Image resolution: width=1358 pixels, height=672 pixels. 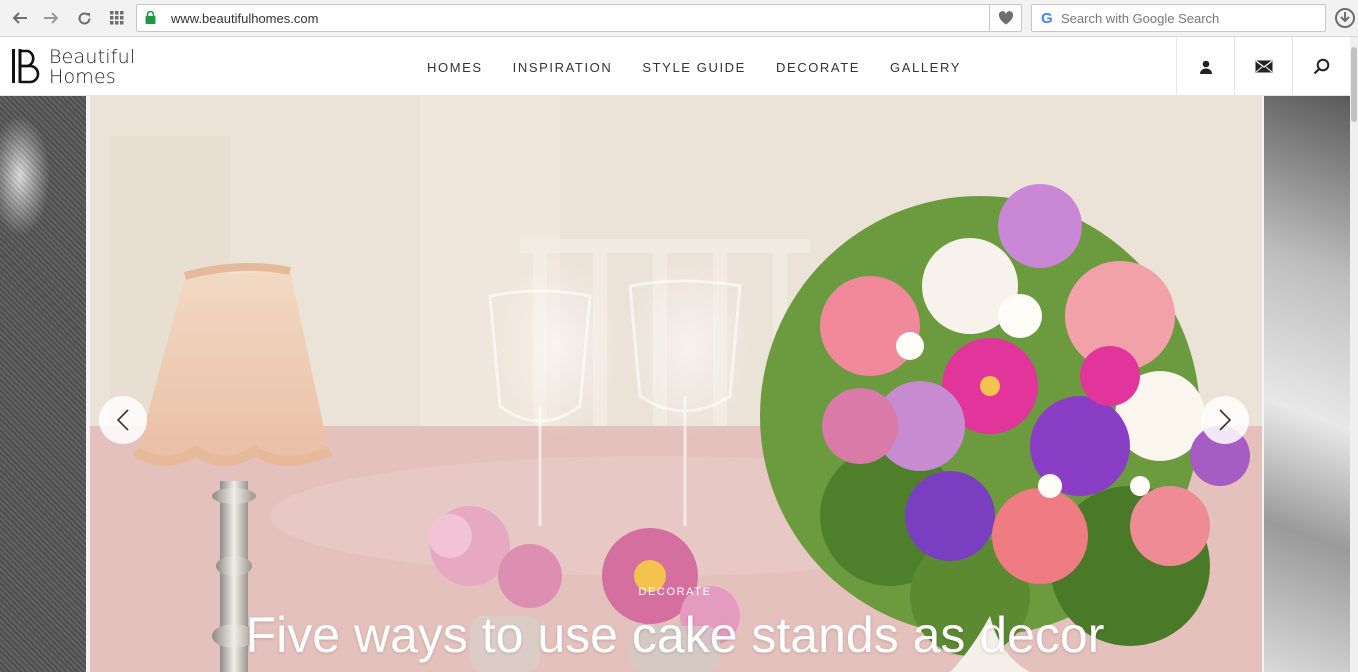 I want to click on address-bar: www.beautifulhomes.com, so click(x=579, y=18).